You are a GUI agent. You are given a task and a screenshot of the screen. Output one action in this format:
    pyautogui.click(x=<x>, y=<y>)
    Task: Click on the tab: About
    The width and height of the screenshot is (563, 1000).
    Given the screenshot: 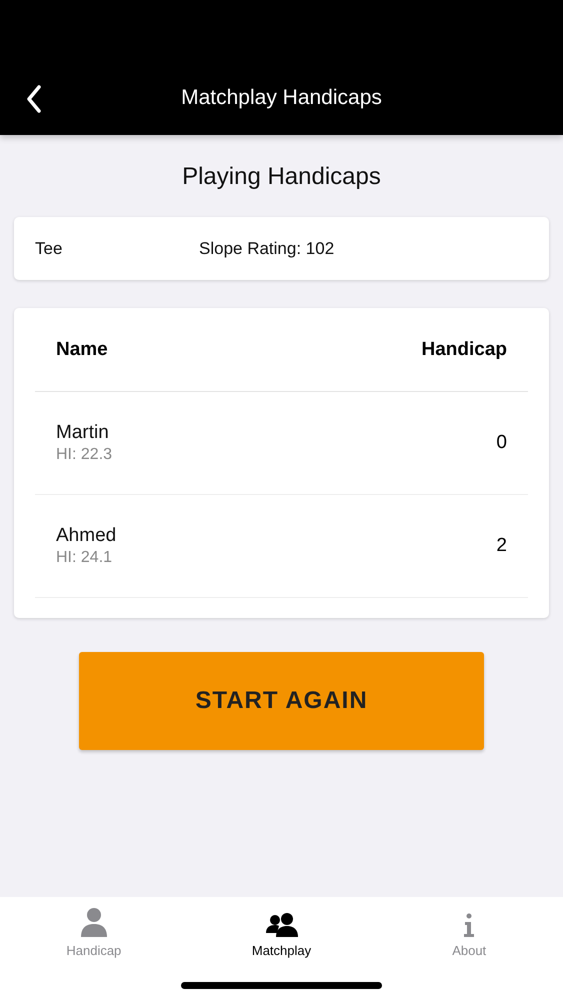 What is the action you would take?
    pyautogui.click(x=469, y=948)
    